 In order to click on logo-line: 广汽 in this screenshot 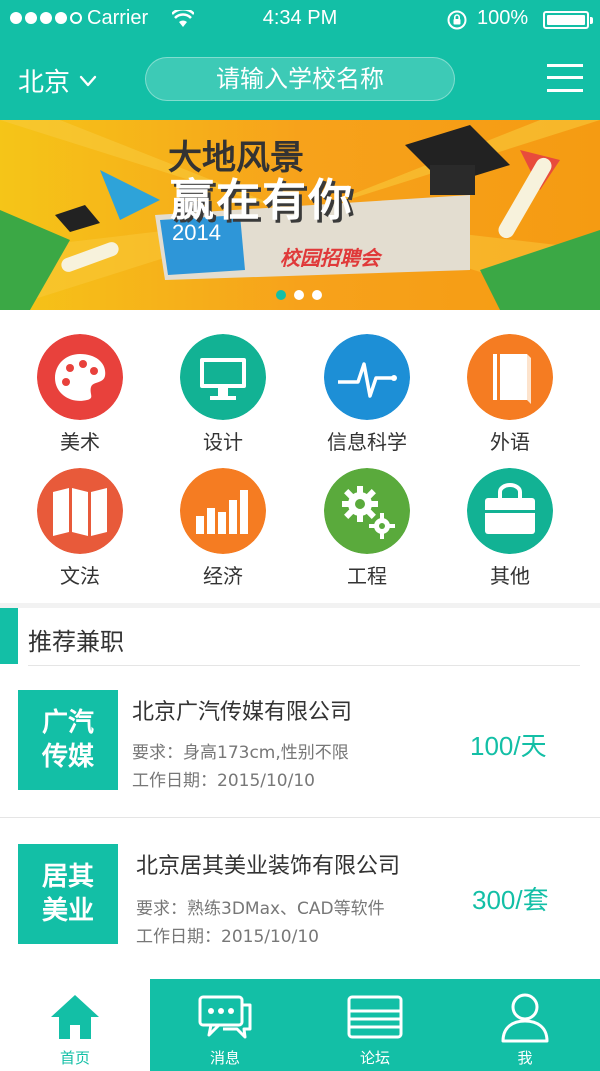, I will do `click(67, 723)`.